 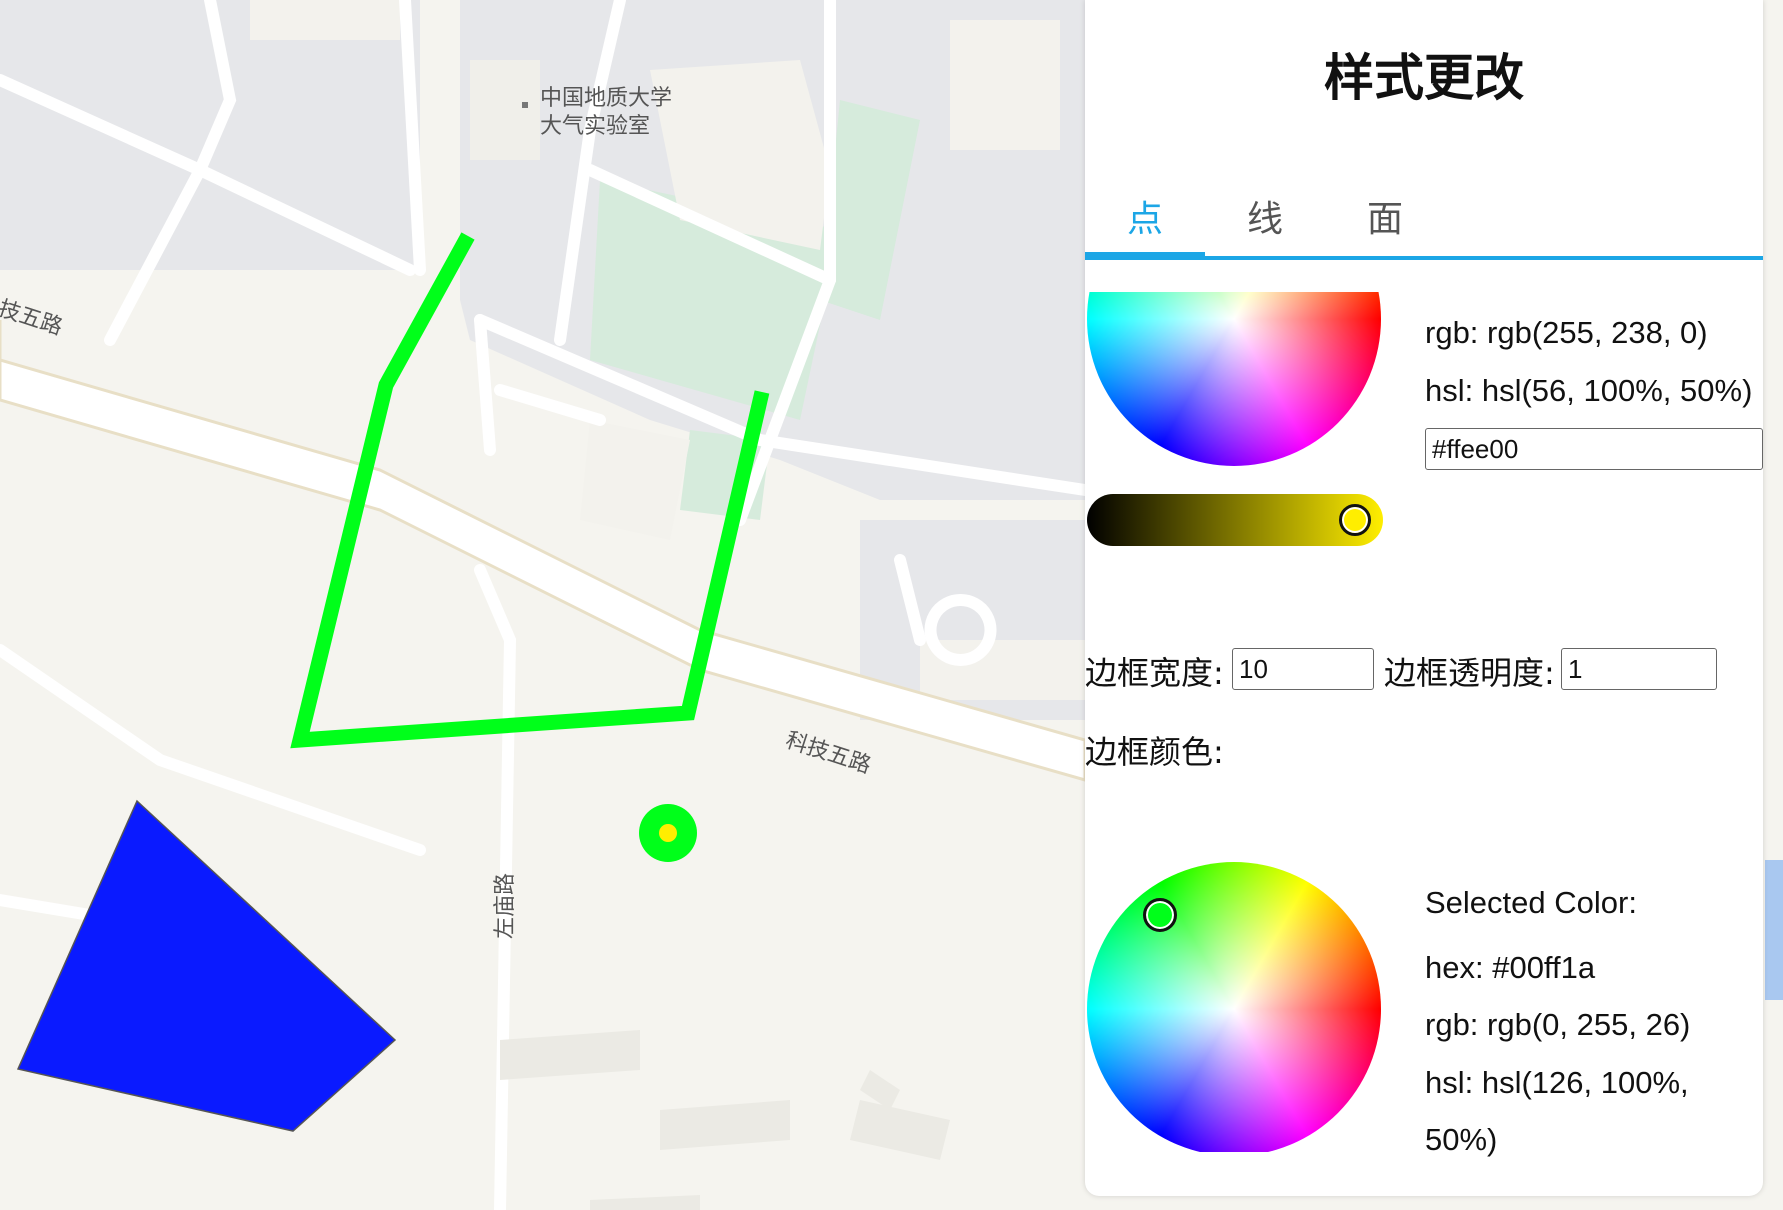 What do you see at coordinates (1558, 1024) in the screenshot?
I see `border-rgb-text: rgb: rgb(0, 255, 26)` at bounding box center [1558, 1024].